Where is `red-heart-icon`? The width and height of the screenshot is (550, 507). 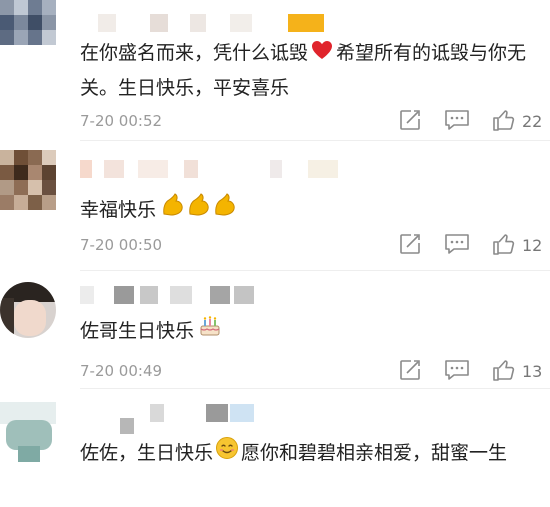 red-heart-icon is located at coordinates (322, 54).